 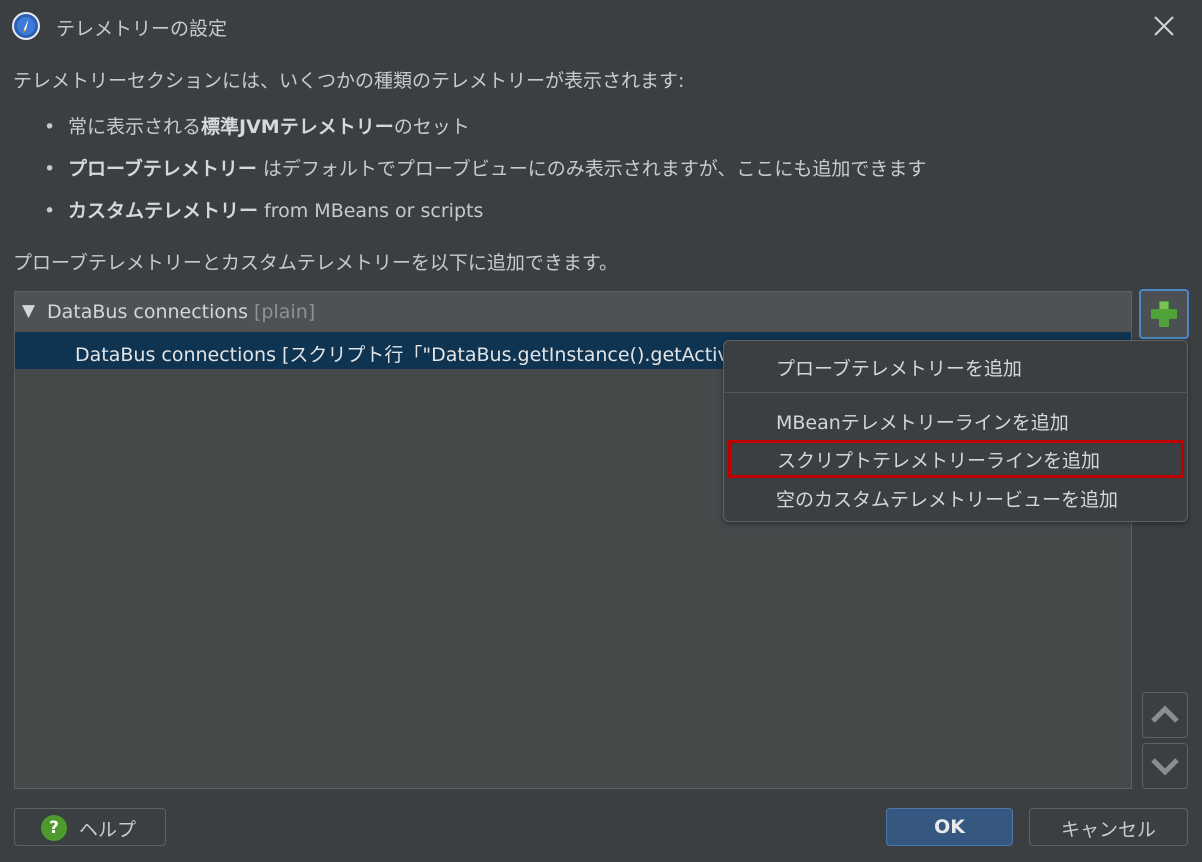 I want to click on dialog-title: テレメトリーの設定, so click(x=142, y=29).